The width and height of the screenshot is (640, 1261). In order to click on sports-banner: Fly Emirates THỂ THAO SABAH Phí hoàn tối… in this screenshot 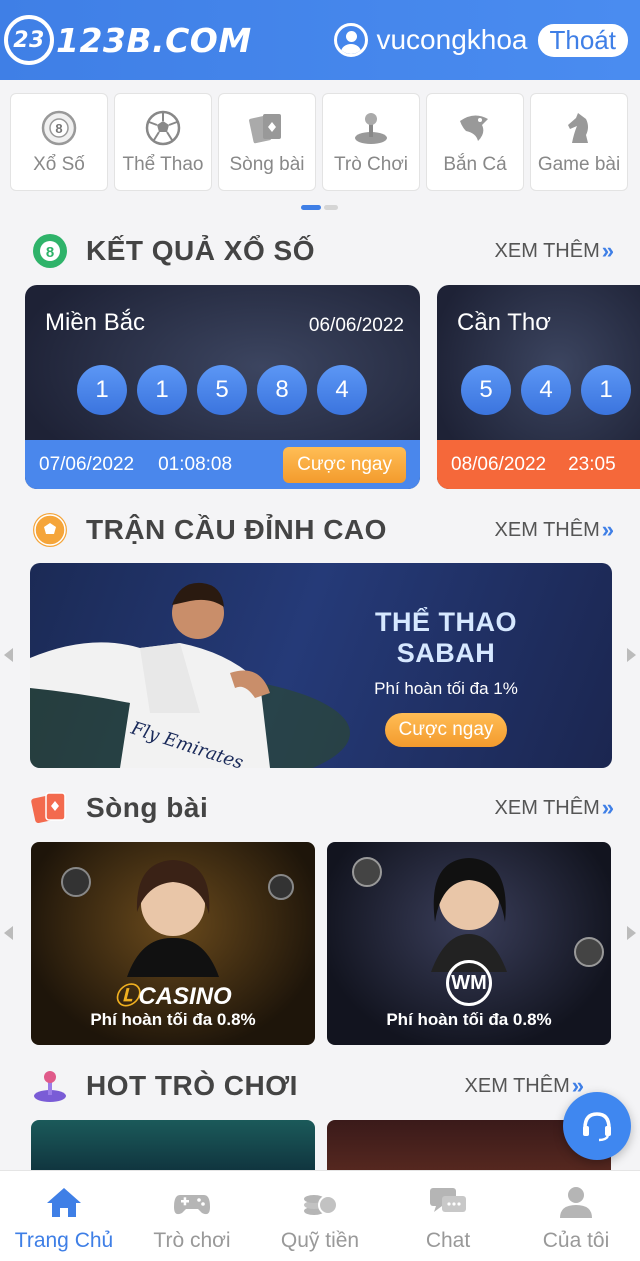, I will do `click(321, 665)`.